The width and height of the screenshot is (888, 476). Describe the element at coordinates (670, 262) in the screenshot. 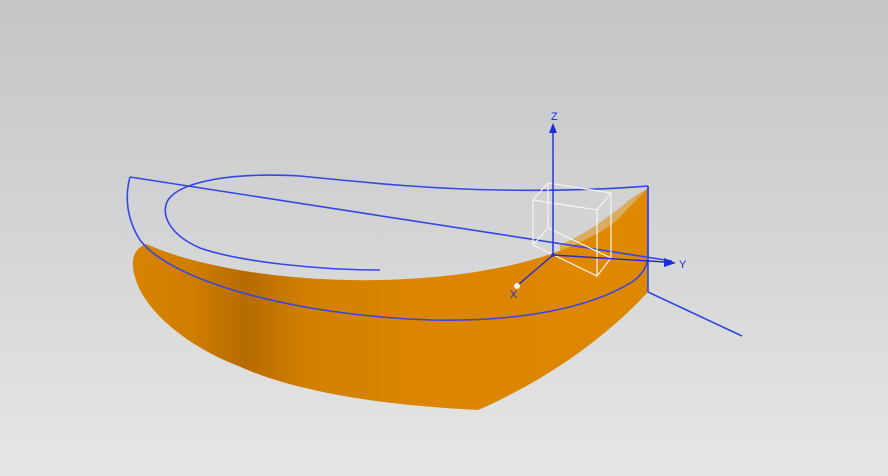

I see `y-axis-arrow` at that location.